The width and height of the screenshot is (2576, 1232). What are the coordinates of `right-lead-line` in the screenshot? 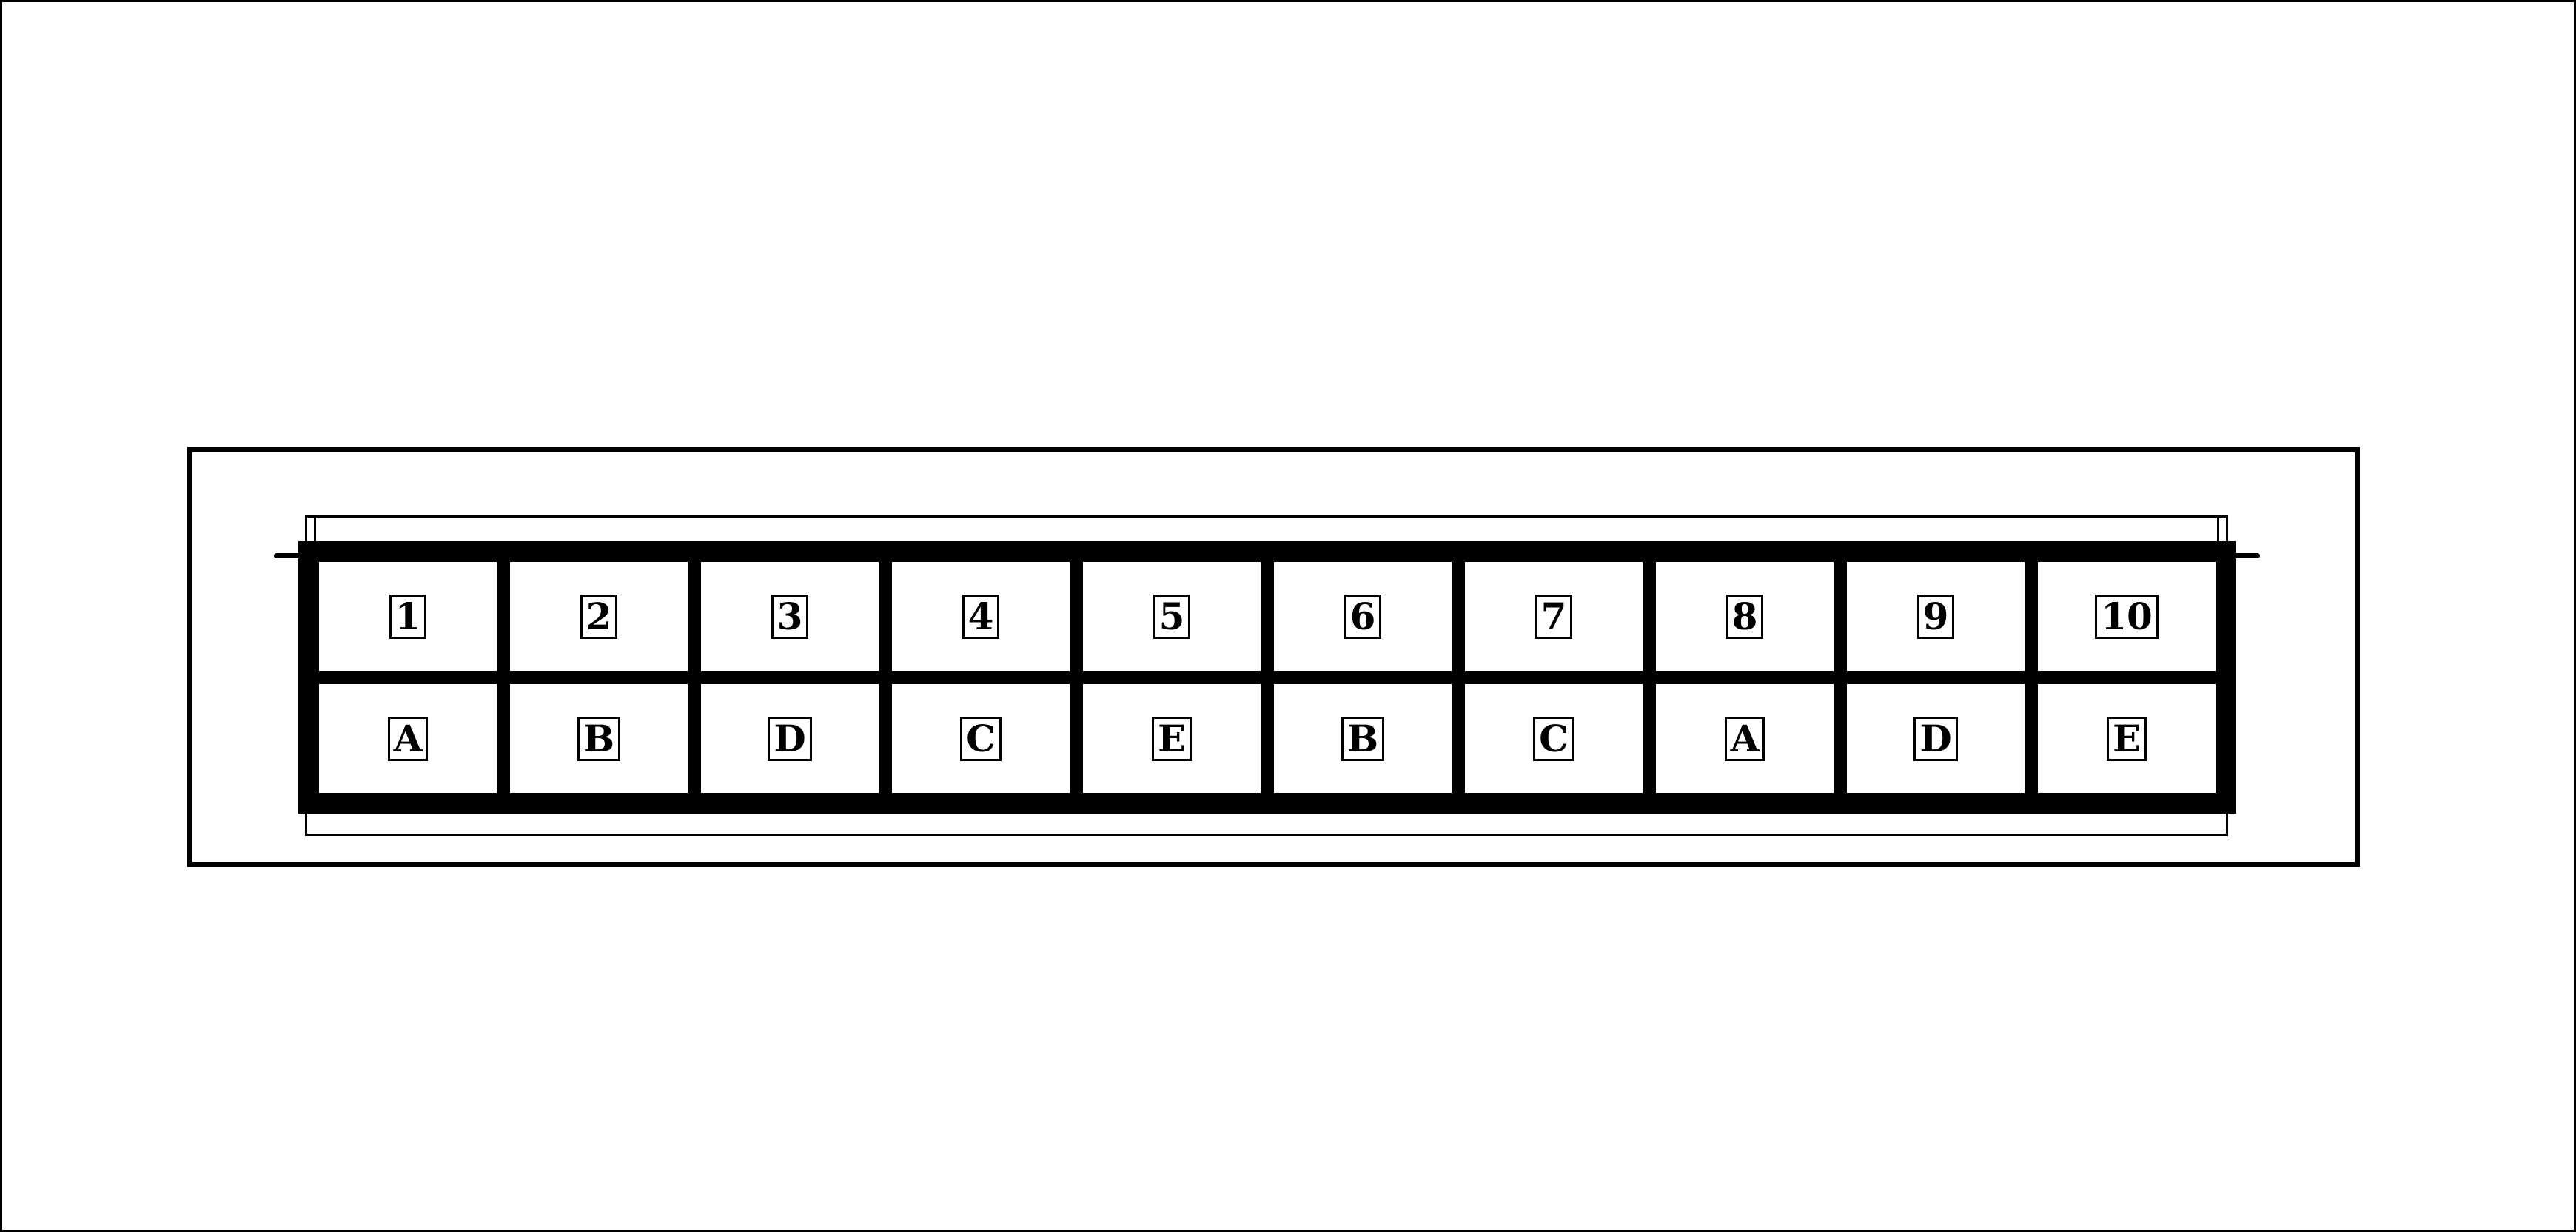 It's located at (2242, 556).